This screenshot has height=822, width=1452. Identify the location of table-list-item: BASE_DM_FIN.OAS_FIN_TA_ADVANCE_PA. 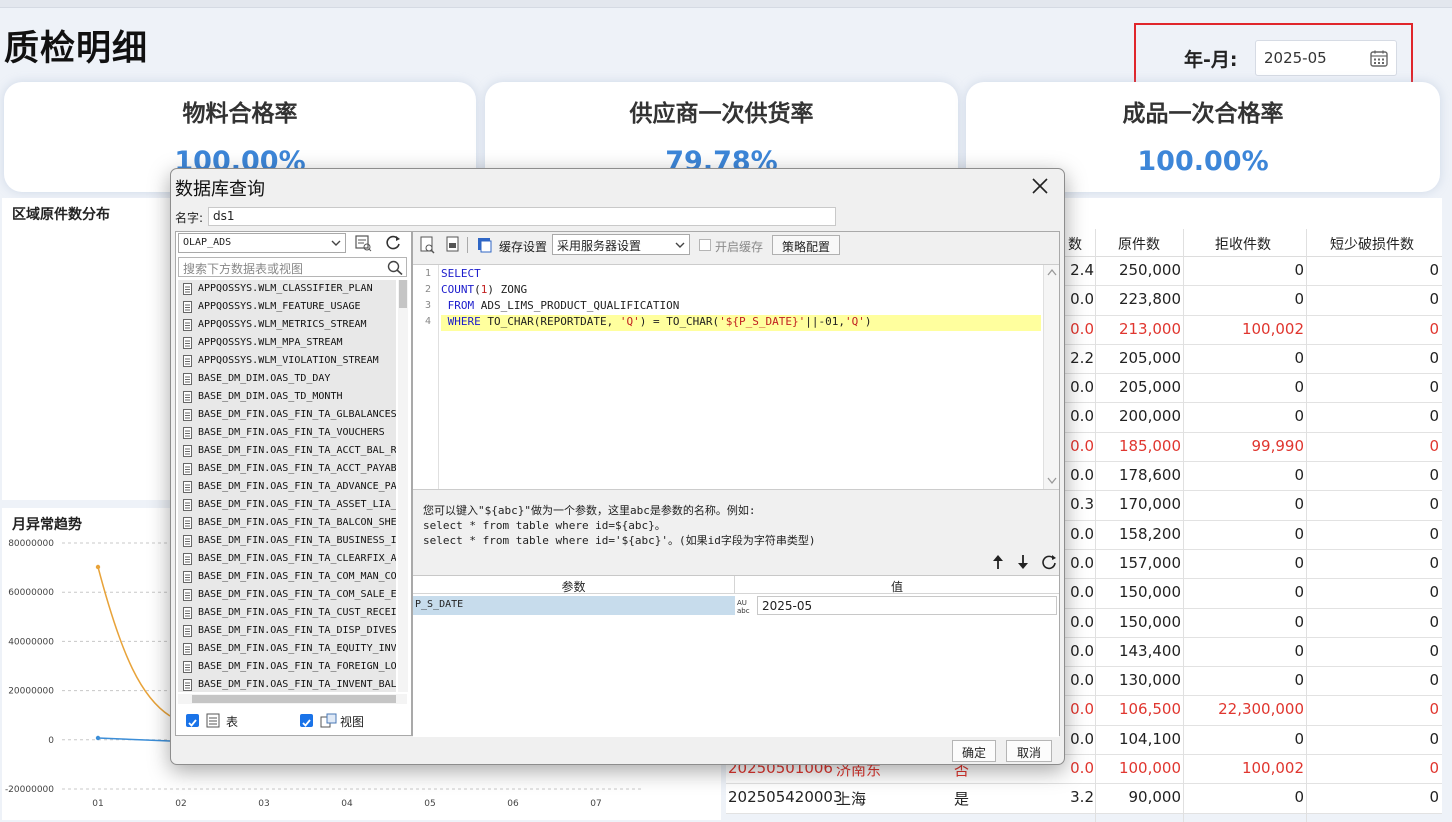
(287, 487).